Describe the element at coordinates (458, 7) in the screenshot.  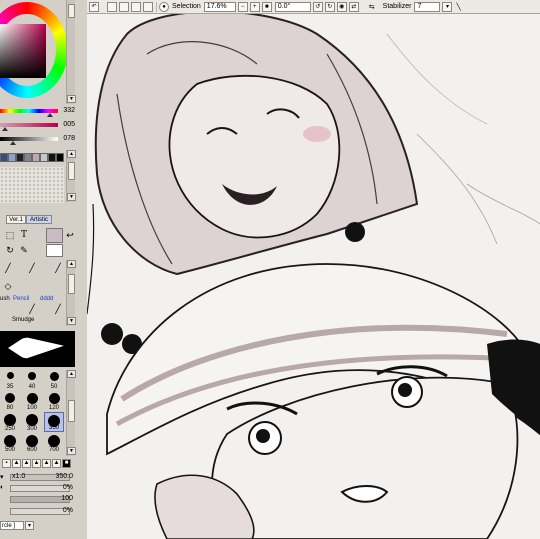
I see `line-tool-icon: ╲` at that location.